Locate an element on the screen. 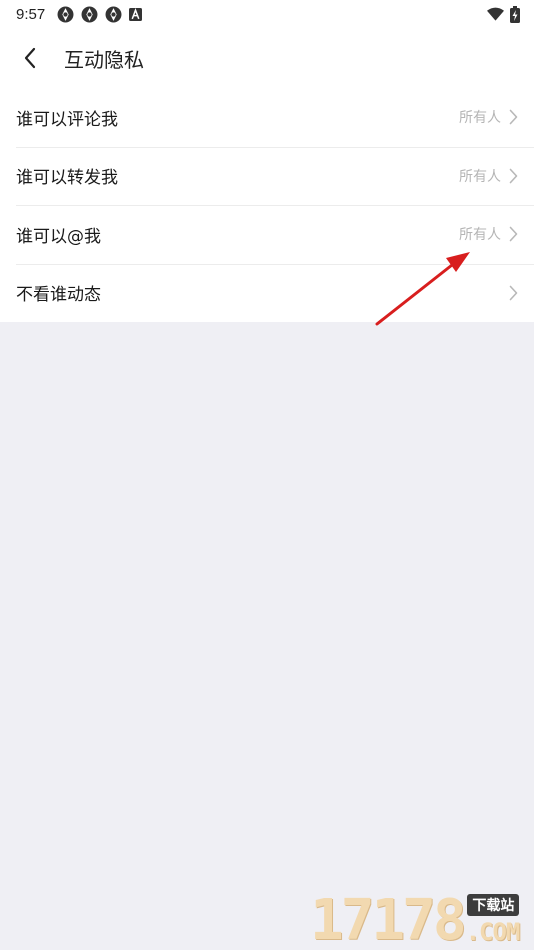 This screenshot has height=950, width=534. watermark-badge: 下载站 is located at coordinates (493, 905).